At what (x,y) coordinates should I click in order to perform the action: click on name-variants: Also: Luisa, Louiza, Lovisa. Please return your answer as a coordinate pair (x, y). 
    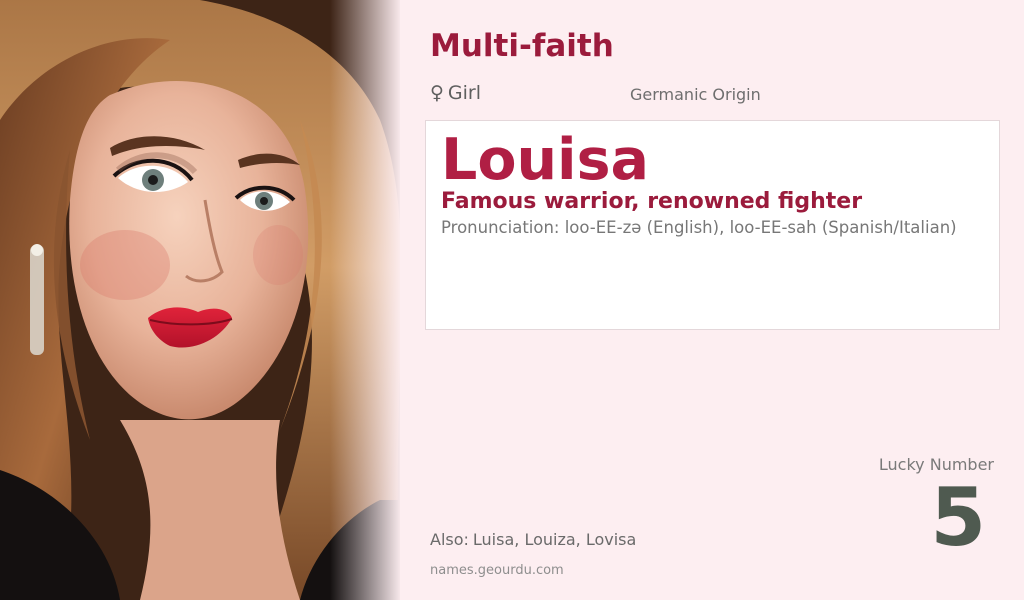
    Looking at the image, I should click on (533, 539).